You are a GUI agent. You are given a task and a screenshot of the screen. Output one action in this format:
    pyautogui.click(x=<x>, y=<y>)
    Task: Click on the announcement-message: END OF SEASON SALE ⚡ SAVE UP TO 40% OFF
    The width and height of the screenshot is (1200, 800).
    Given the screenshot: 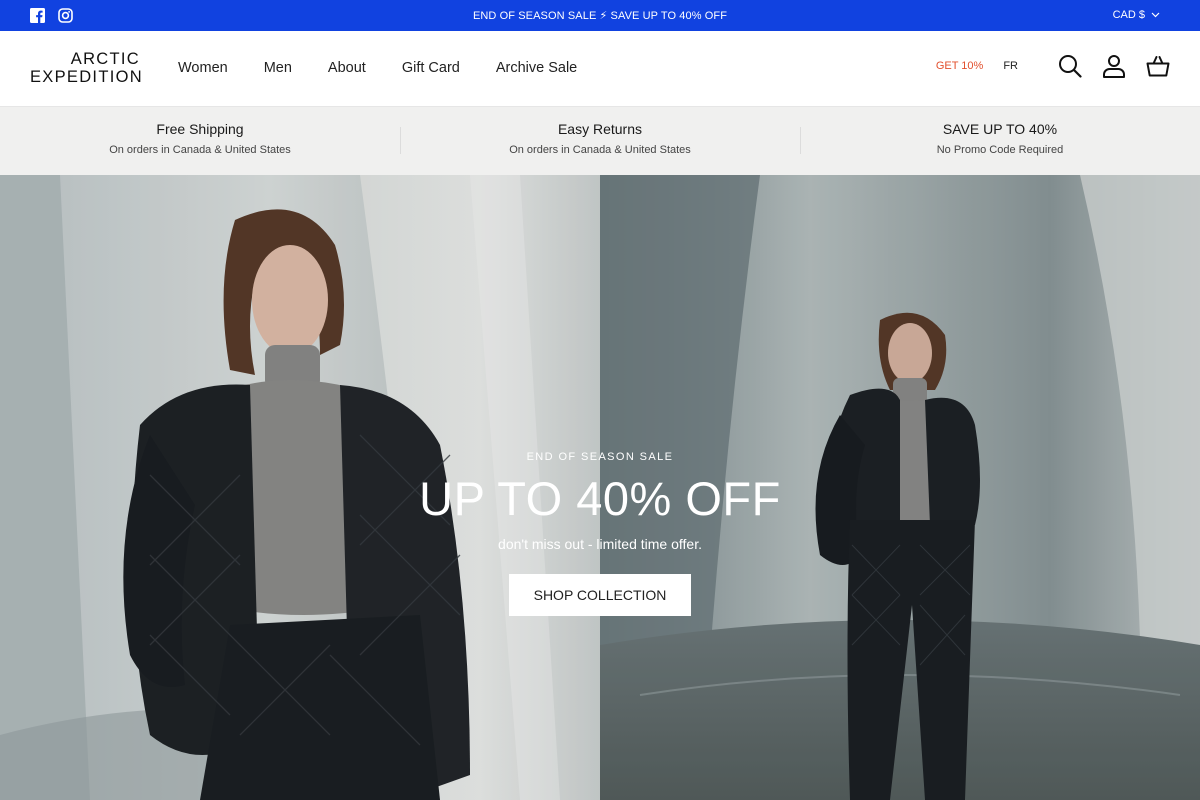 What is the action you would take?
    pyautogui.click(x=600, y=15)
    